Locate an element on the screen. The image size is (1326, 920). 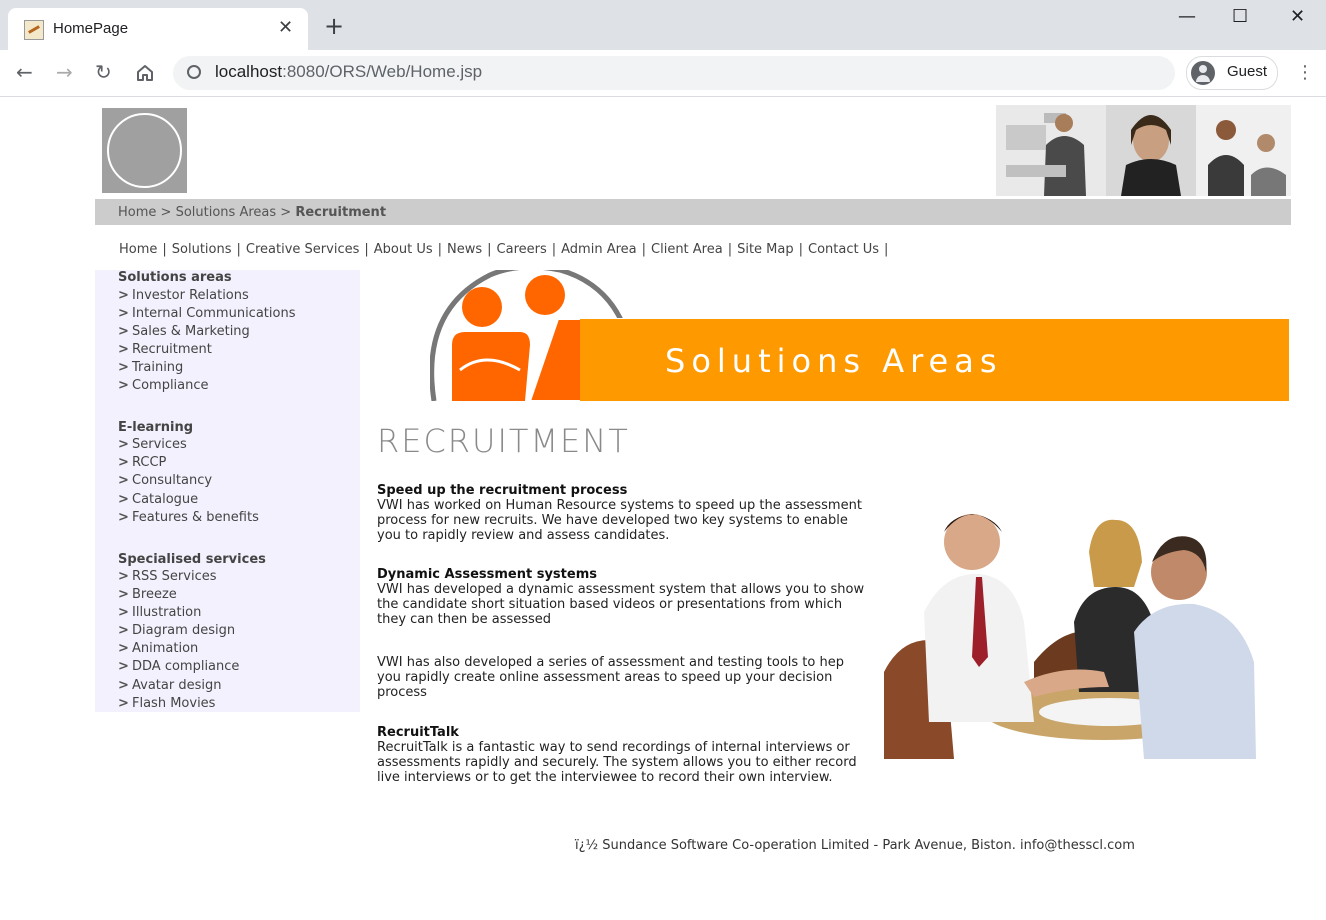
sidebar-item-dda-compliance: > DDA compliance is located at coordinates (178, 668).